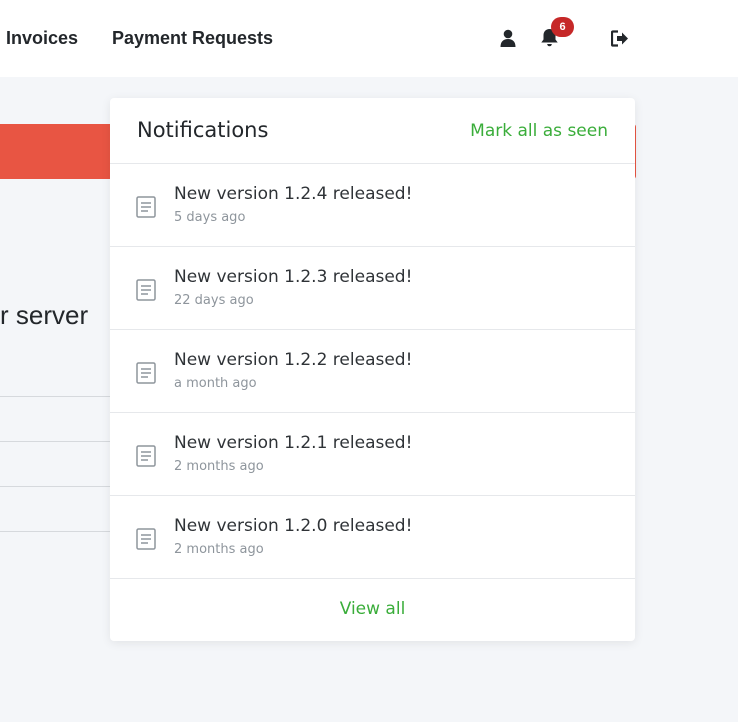  I want to click on notification-title: New version 1.2.1 released!, so click(293, 443).